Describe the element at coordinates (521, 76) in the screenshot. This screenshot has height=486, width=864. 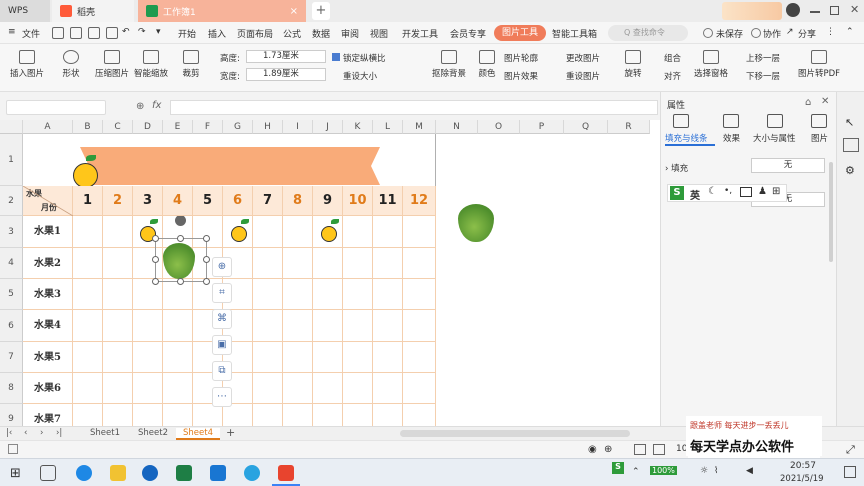
I see `picture-effect-button: 图片效果` at that location.